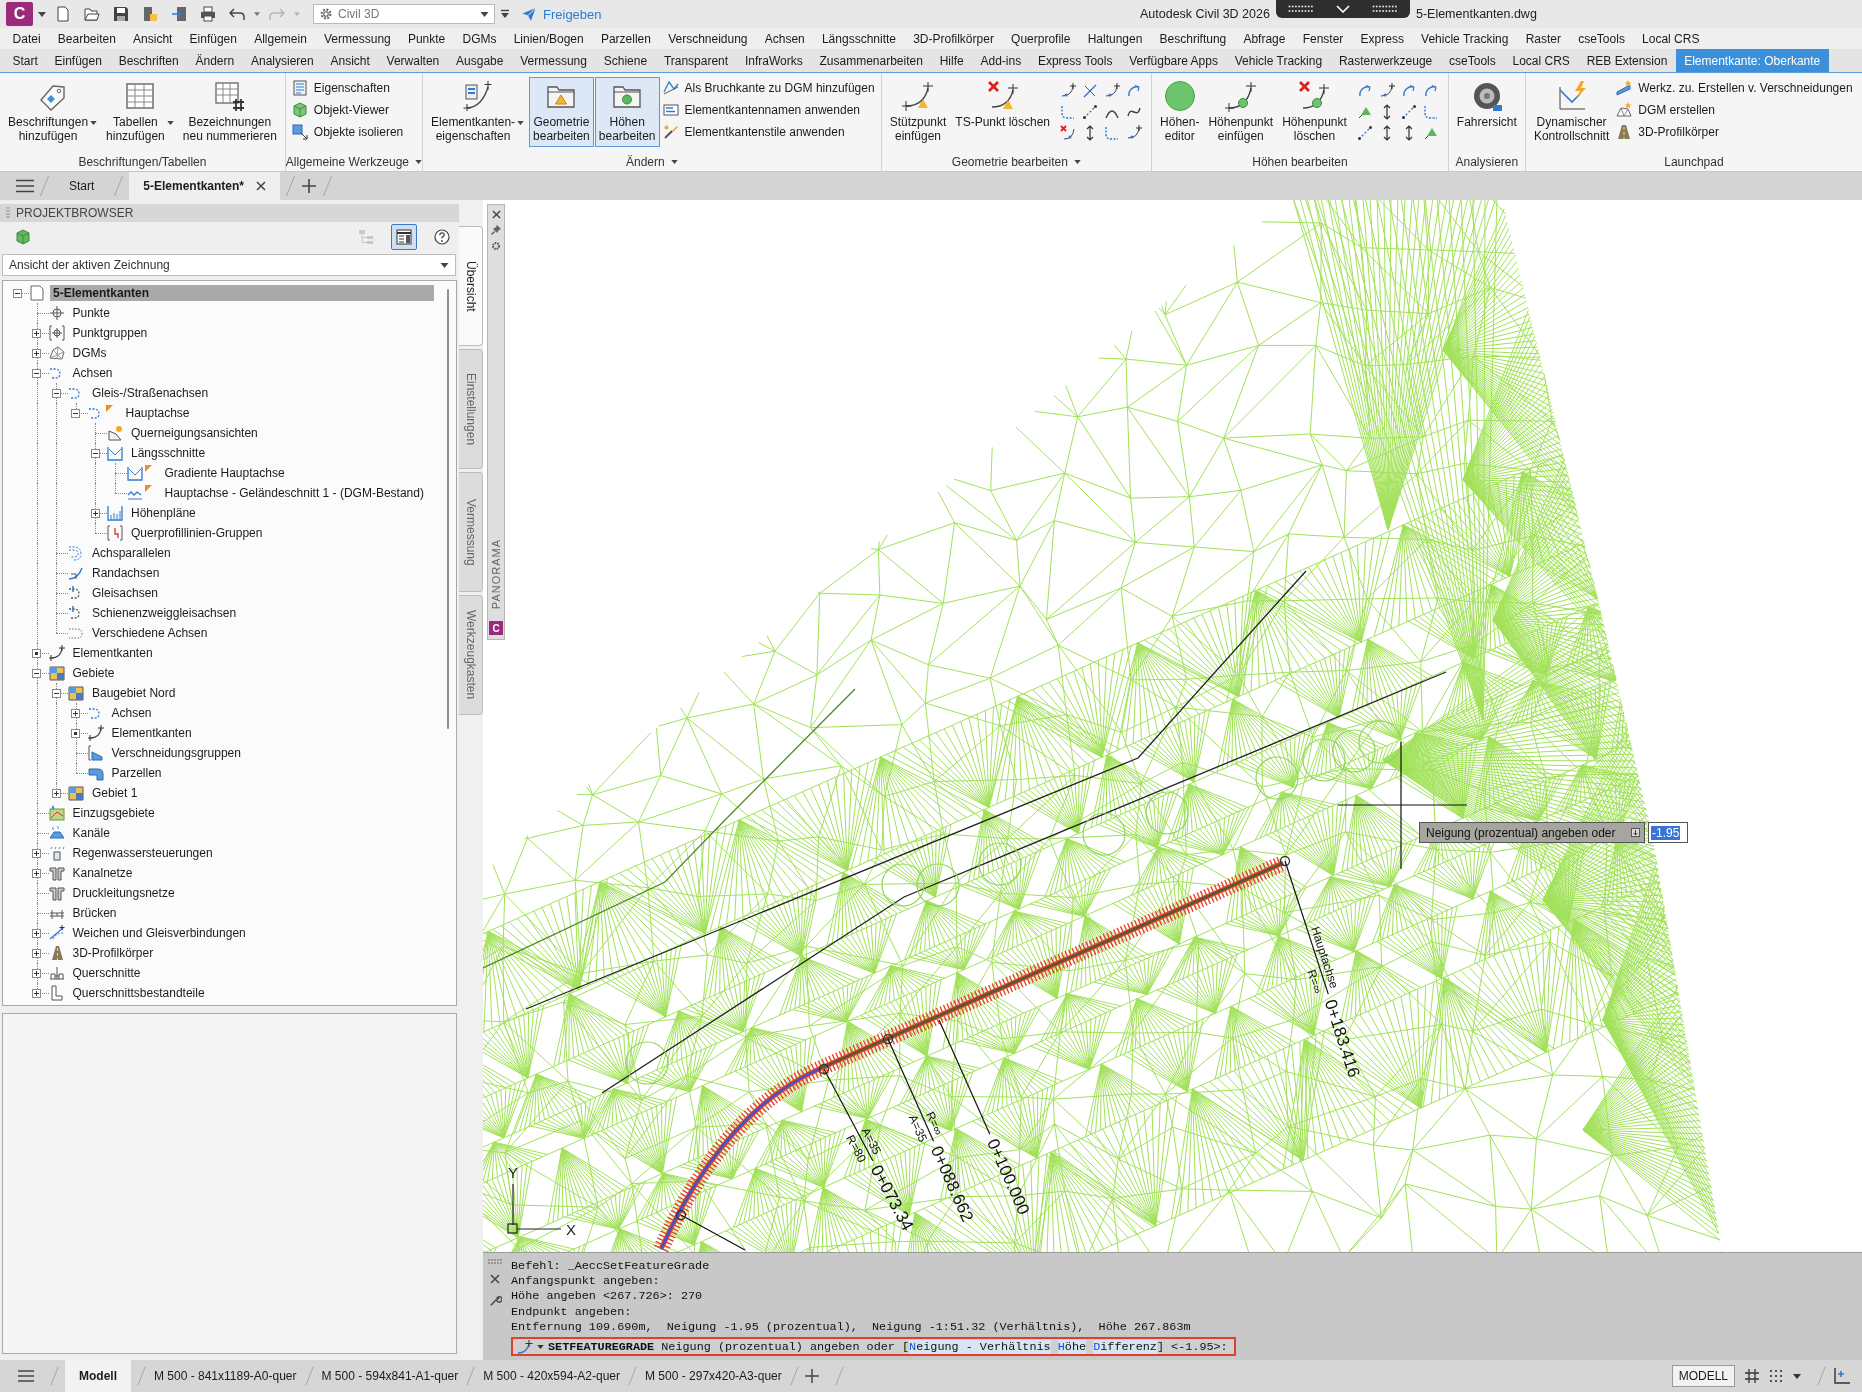  What do you see at coordinates (350, 60) in the screenshot?
I see `ribbon-tab: Ansicht` at bounding box center [350, 60].